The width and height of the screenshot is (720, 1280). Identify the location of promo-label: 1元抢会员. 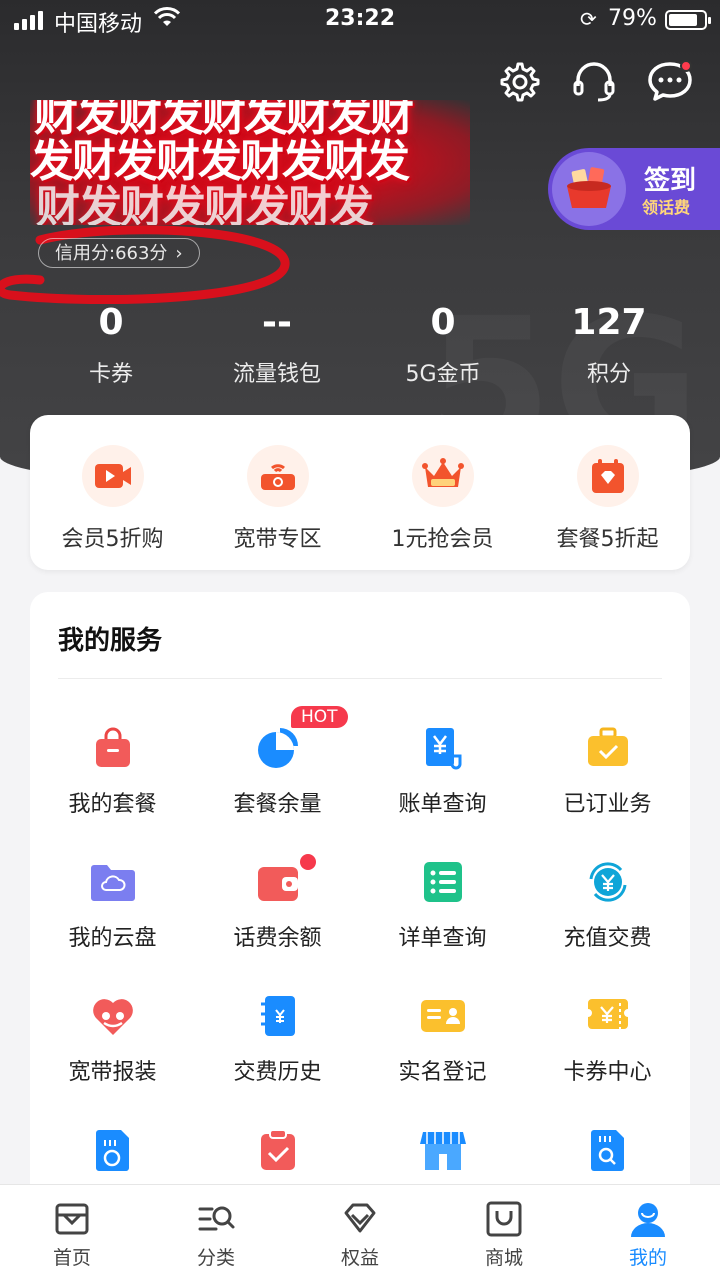
(442, 539).